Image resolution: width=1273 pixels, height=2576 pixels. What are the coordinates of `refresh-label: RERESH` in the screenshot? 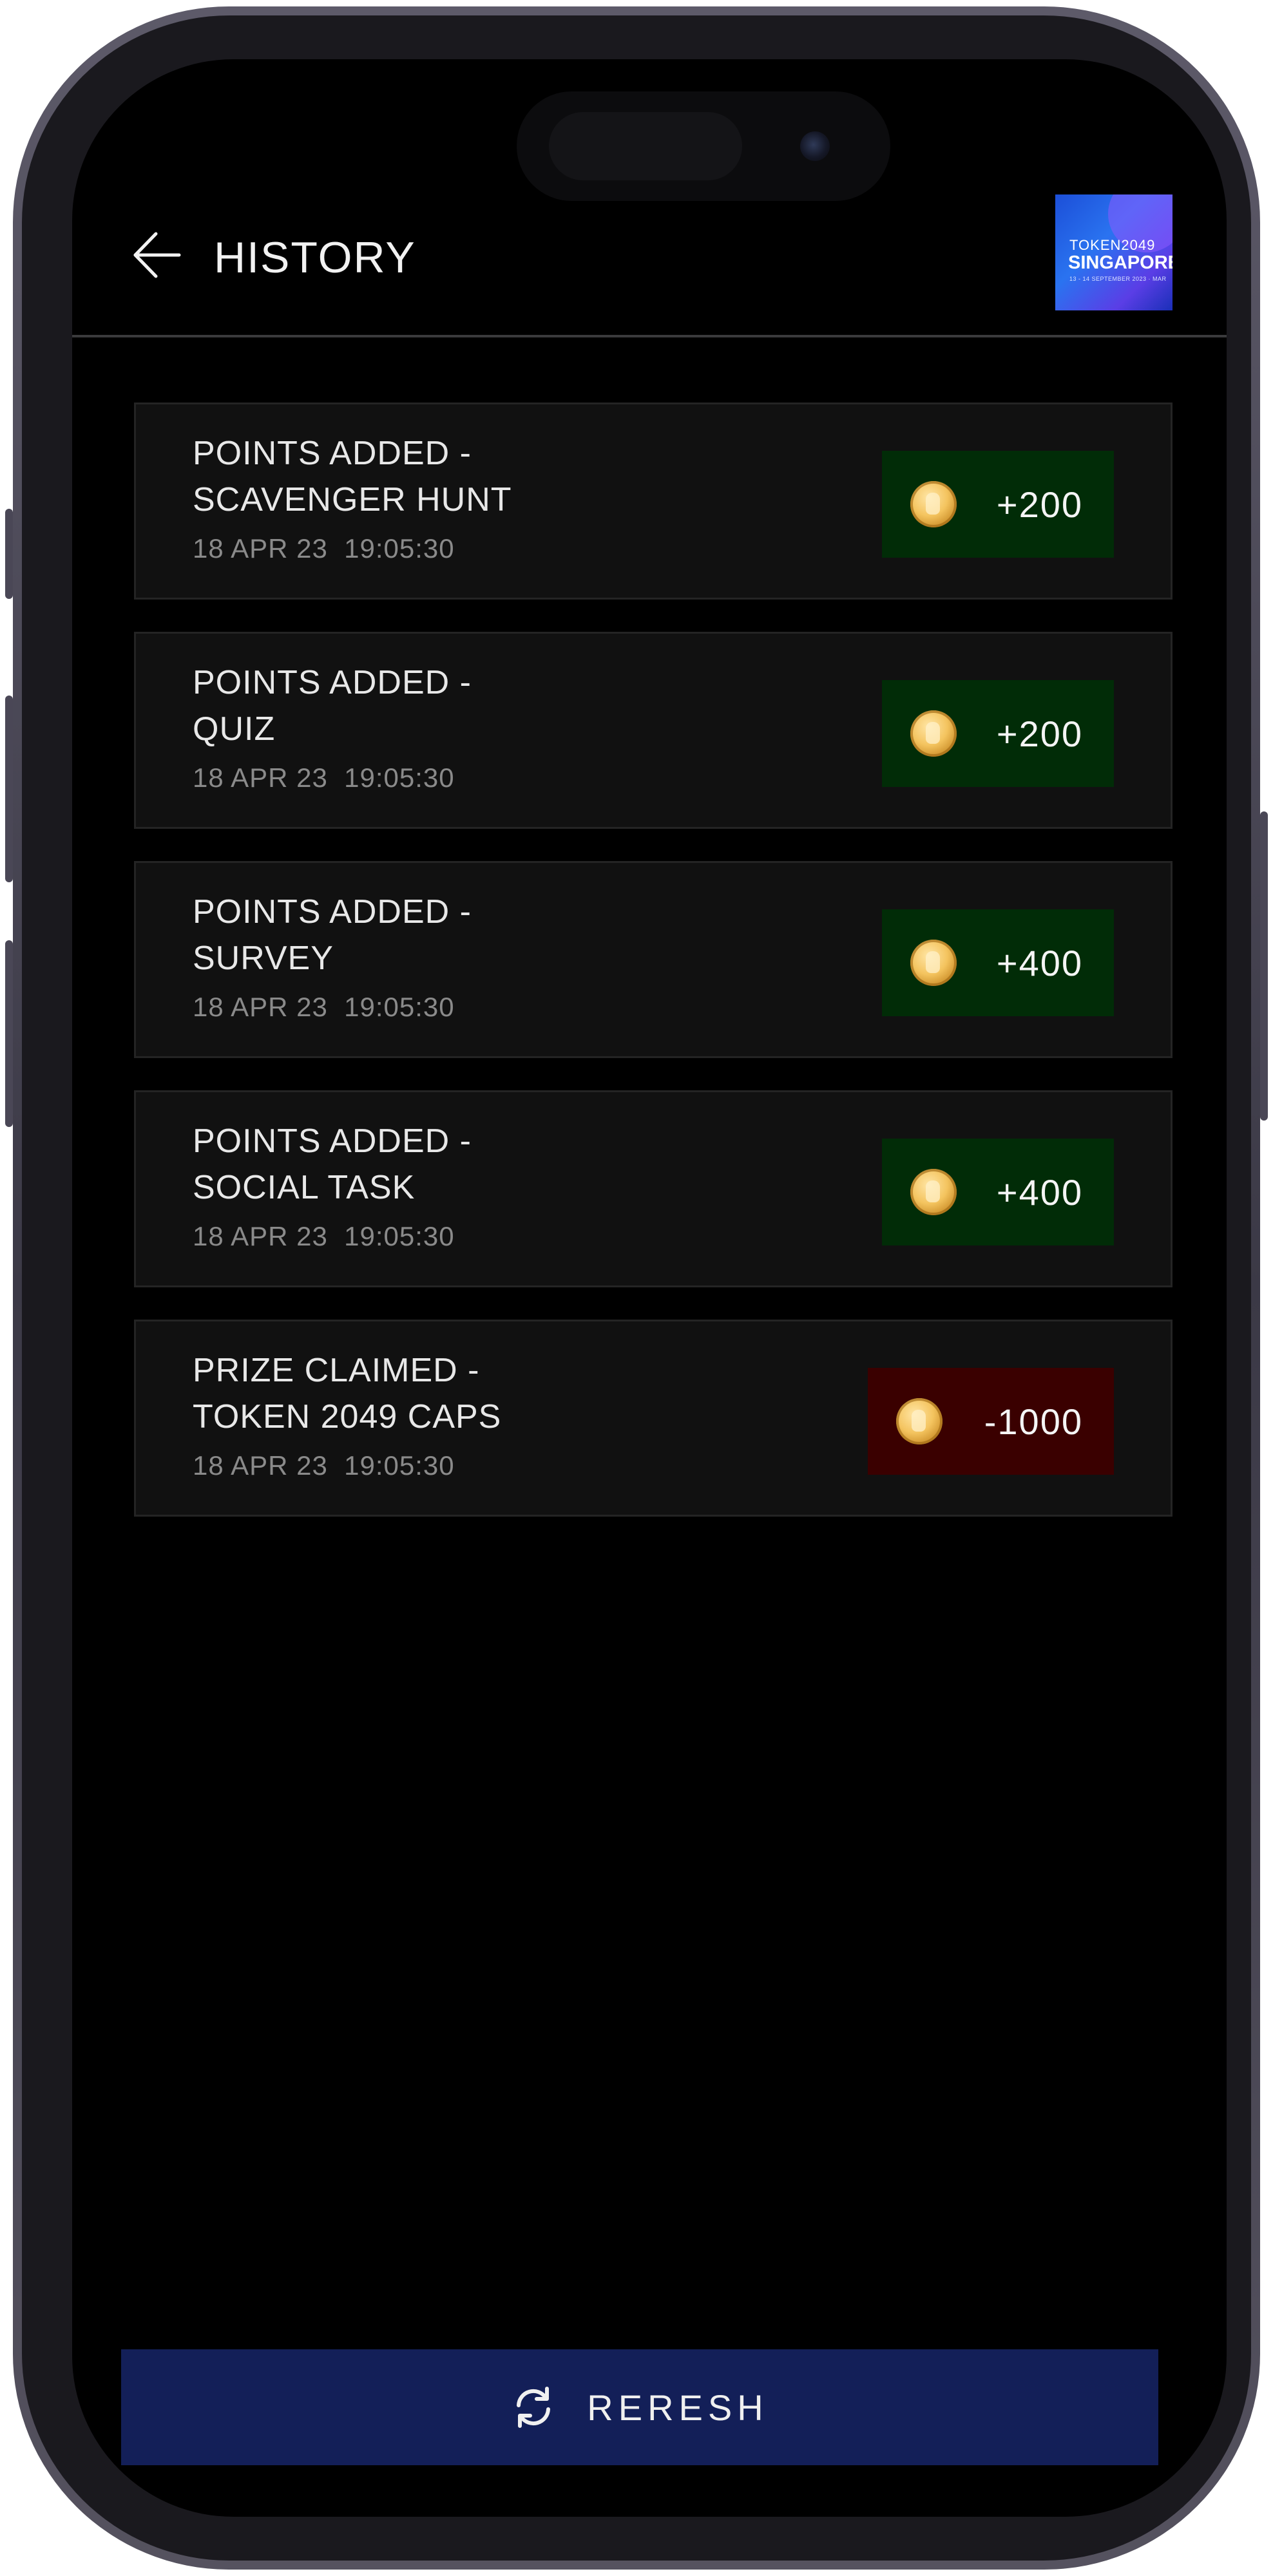 It's located at (678, 2407).